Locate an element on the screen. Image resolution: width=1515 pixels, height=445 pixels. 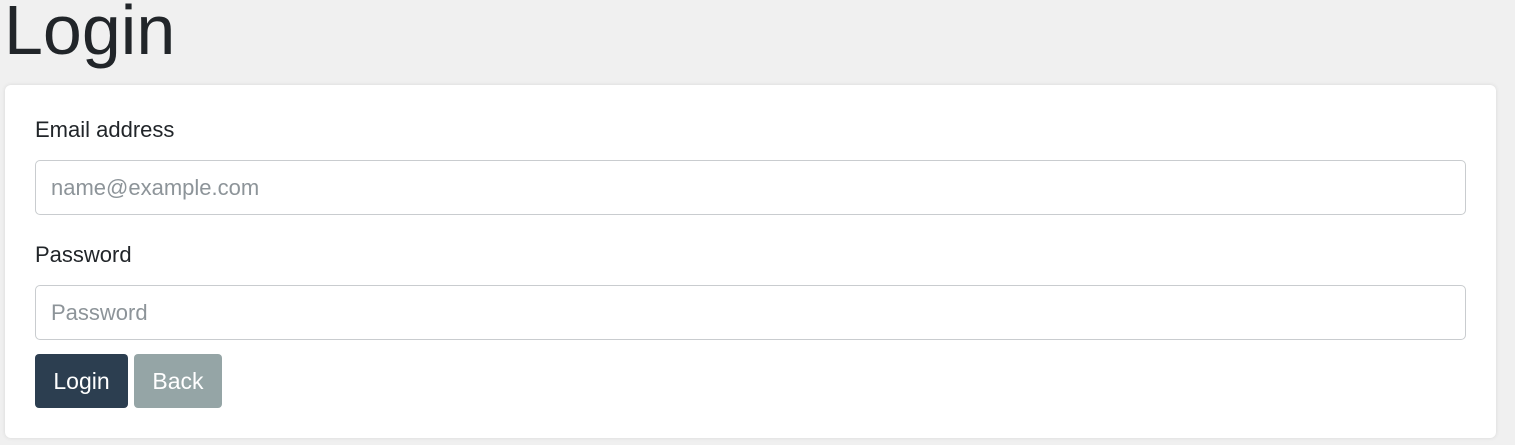
password-field is located at coordinates (750, 312).